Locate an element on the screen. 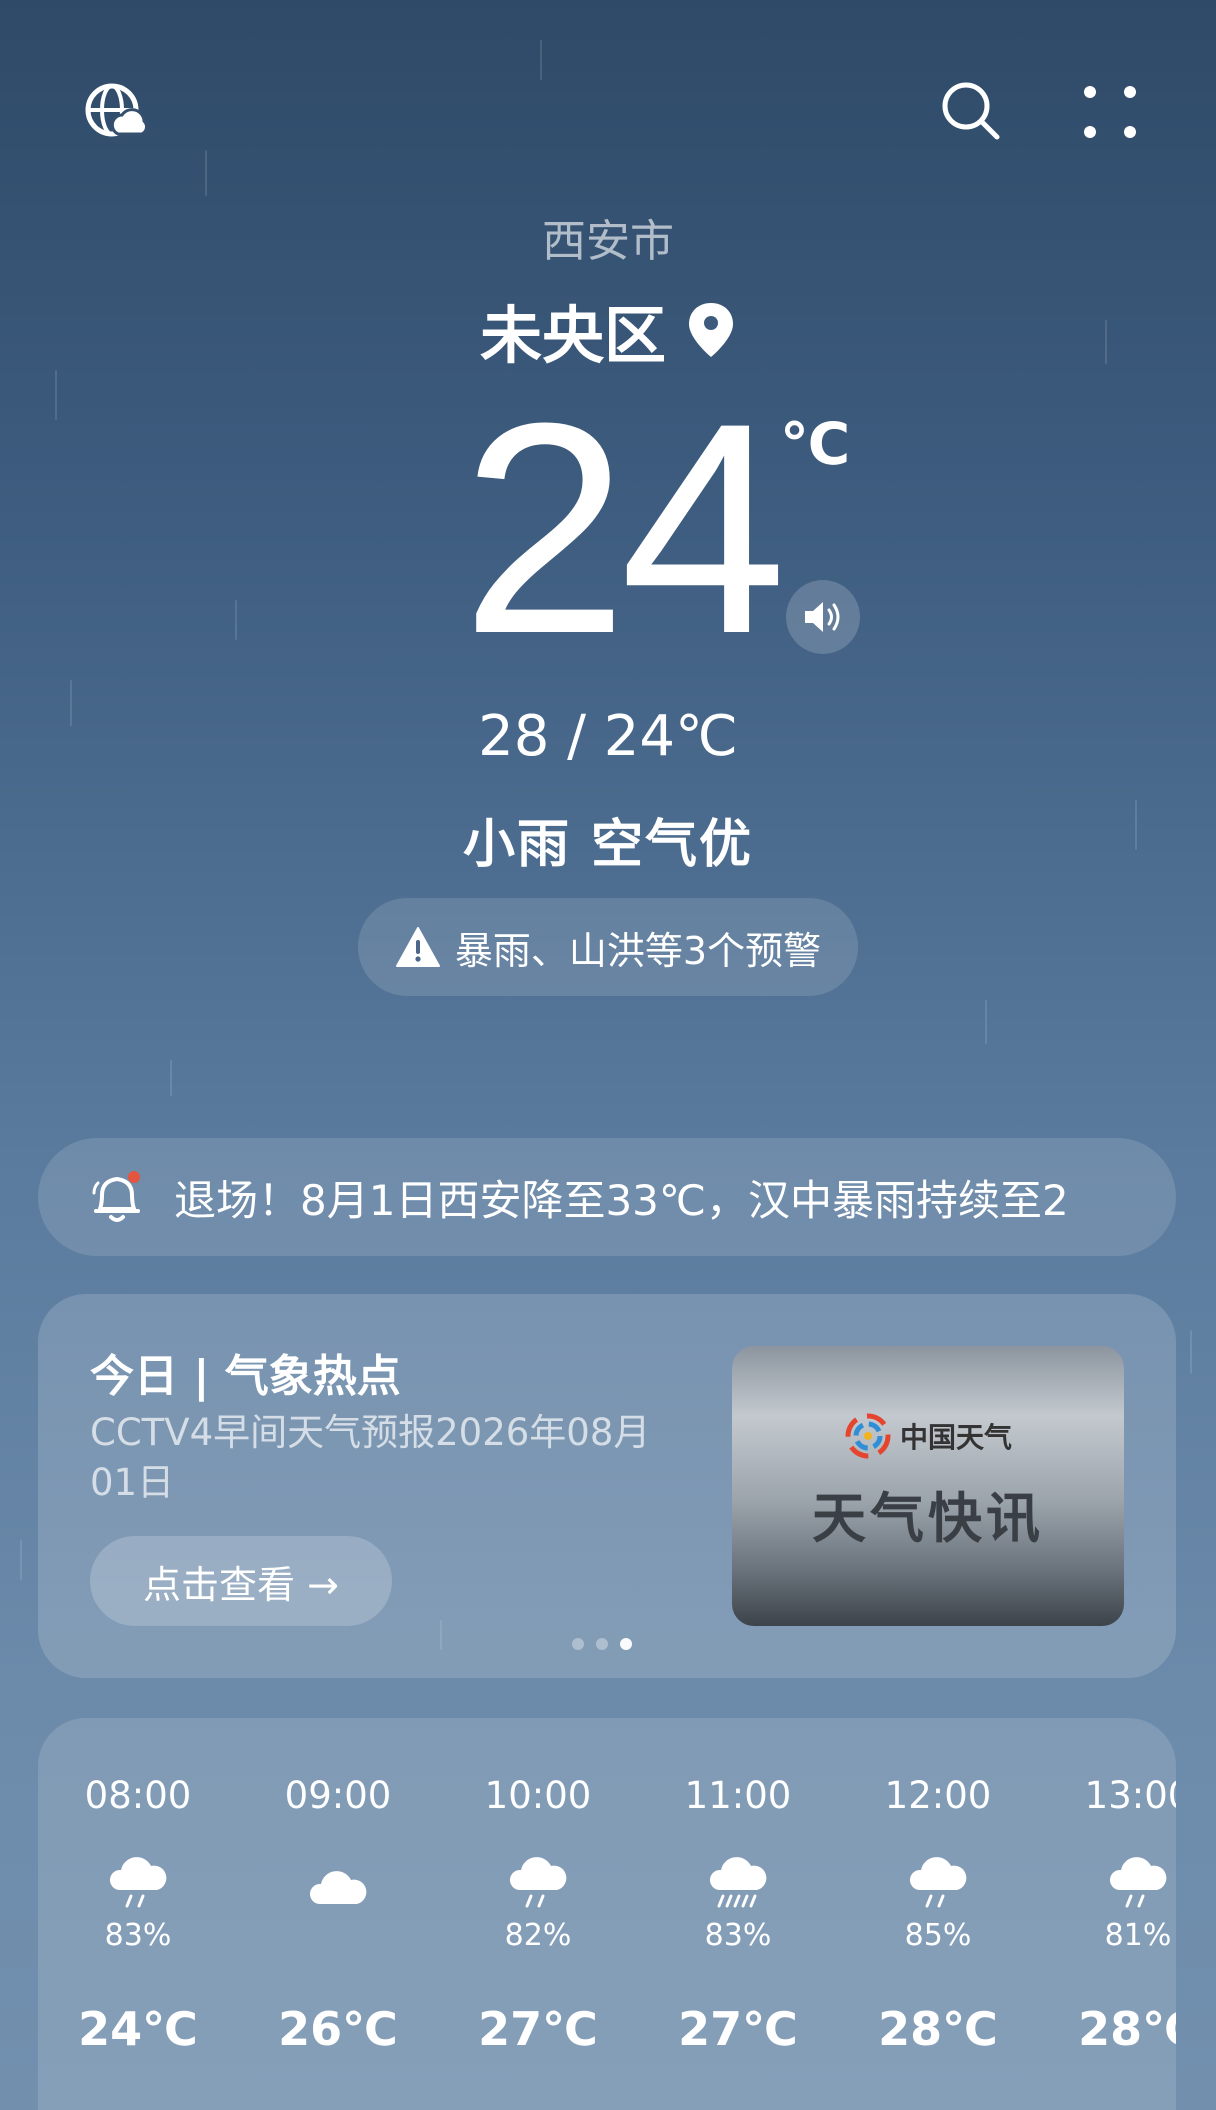 The image size is (1216, 2110). speaker-icon is located at coordinates (822, 617).